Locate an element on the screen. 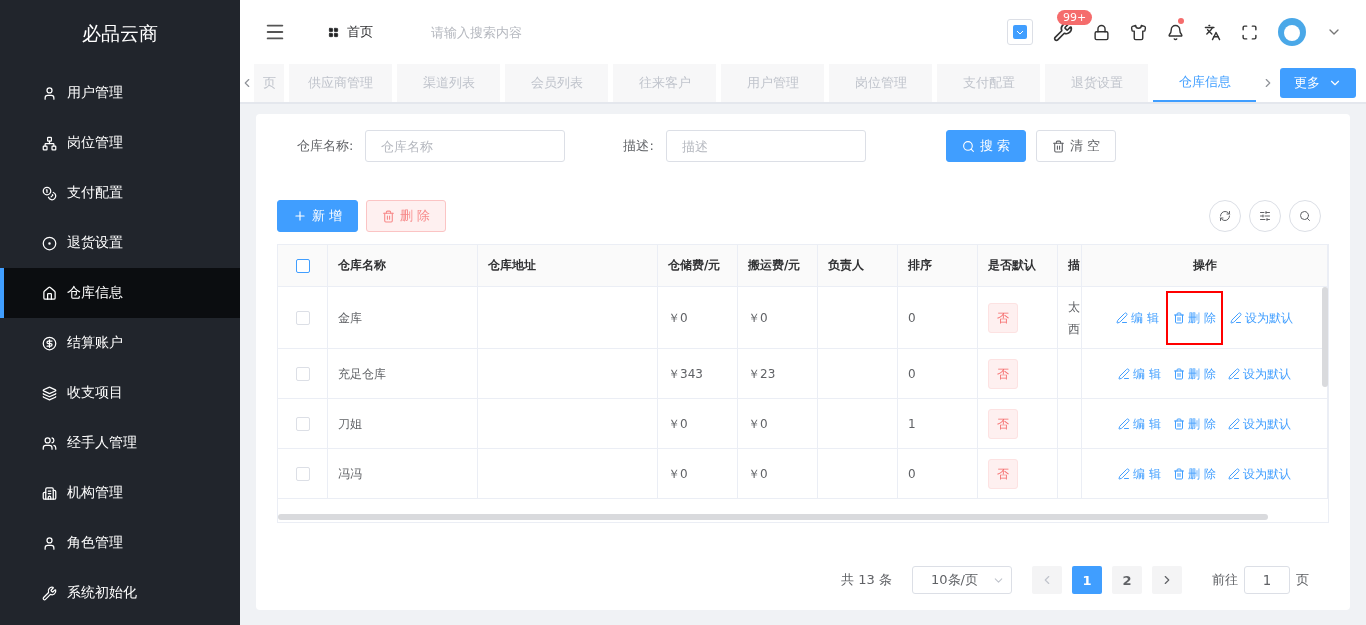  column-header: 是否默认 is located at coordinates (1018, 266).